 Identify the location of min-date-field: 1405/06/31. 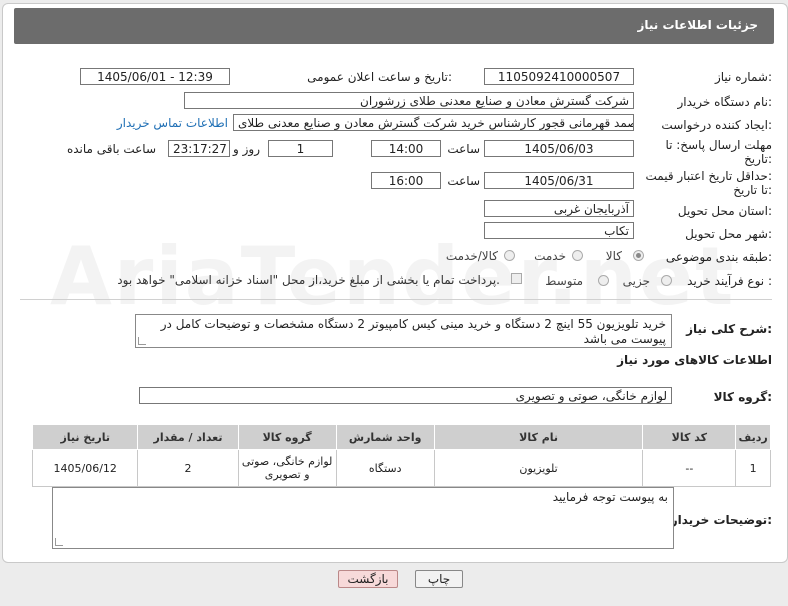
(559, 180).